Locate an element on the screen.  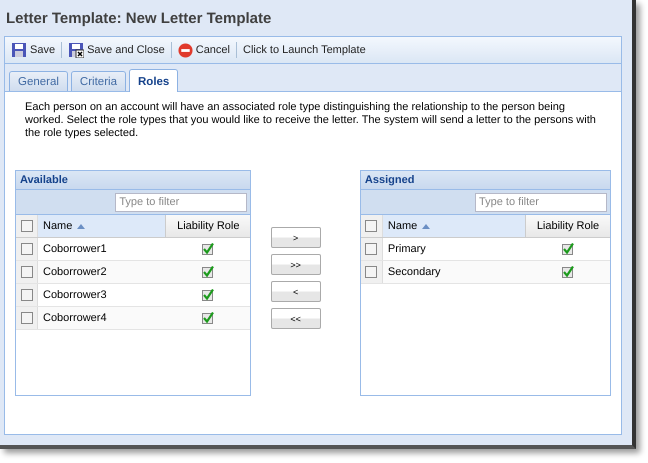
cancel-icon is located at coordinates (185, 50).